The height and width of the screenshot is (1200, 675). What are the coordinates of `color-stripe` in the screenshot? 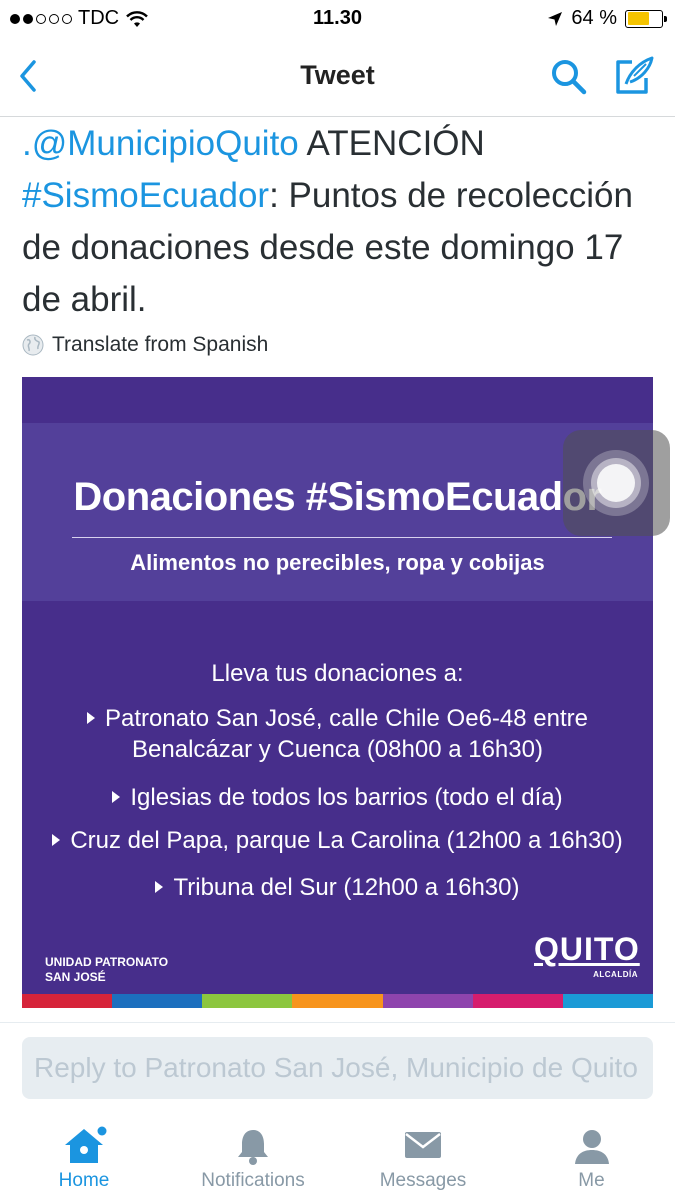 It's located at (337, 1001).